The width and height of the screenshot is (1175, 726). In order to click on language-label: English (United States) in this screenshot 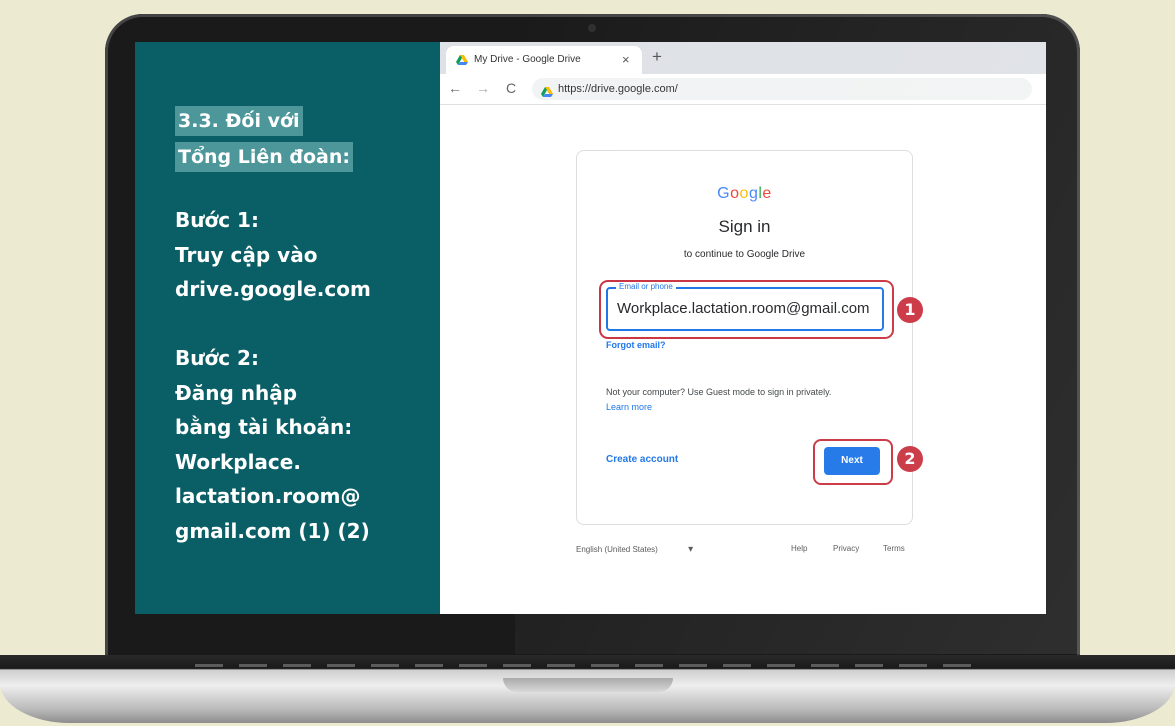, I will do `click(617, 549)`.